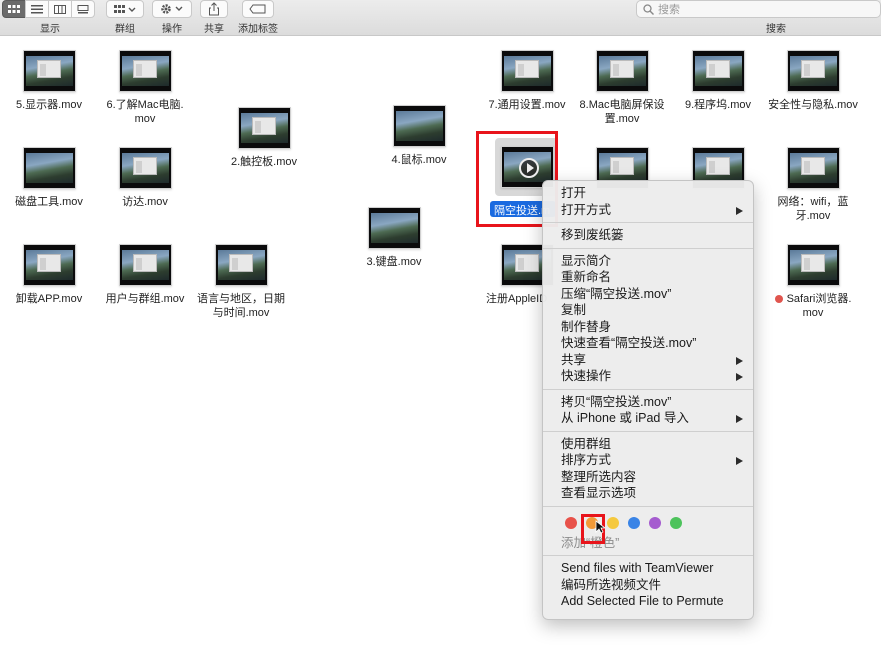  What do you see at coordinates (813, 81) in the screenshot?
I see `file-item: 安全性与隐私.mov` at bounding box center [813, 81].